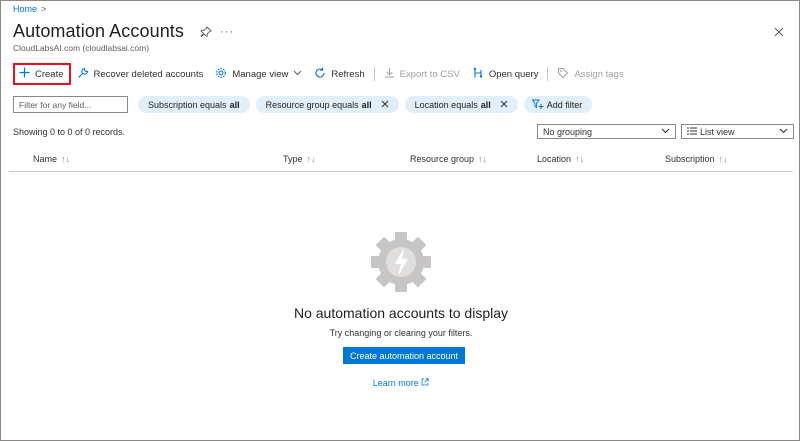 This screenshot has width=800, height=441. What do you see at coordinates (442, 159) in the screenshot?
I see `column-label: Resource group` at bounding box center [442, 159].